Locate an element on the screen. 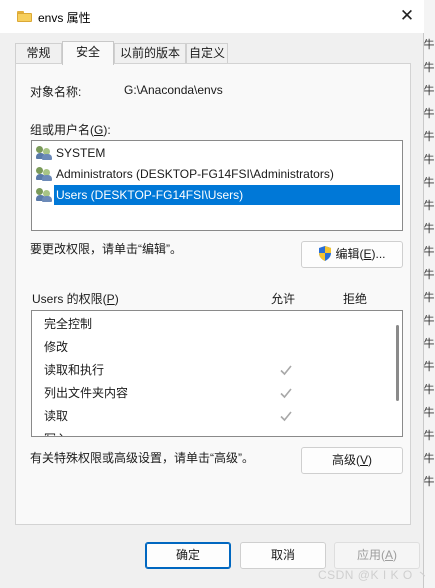 This screenshot has height=588, width=435. window-title: envs 属性 is located at coordinates (64, 18).